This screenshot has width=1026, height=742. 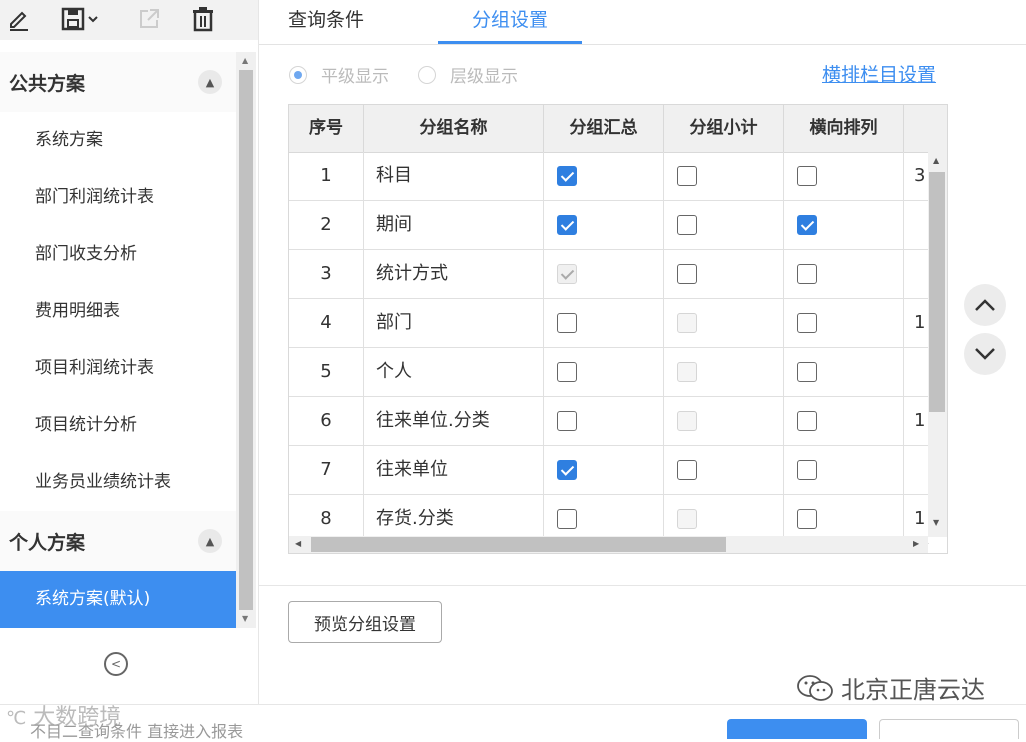 I want to click on table-row: 6 往来单位.分类 1, so click(x=609, y=421).